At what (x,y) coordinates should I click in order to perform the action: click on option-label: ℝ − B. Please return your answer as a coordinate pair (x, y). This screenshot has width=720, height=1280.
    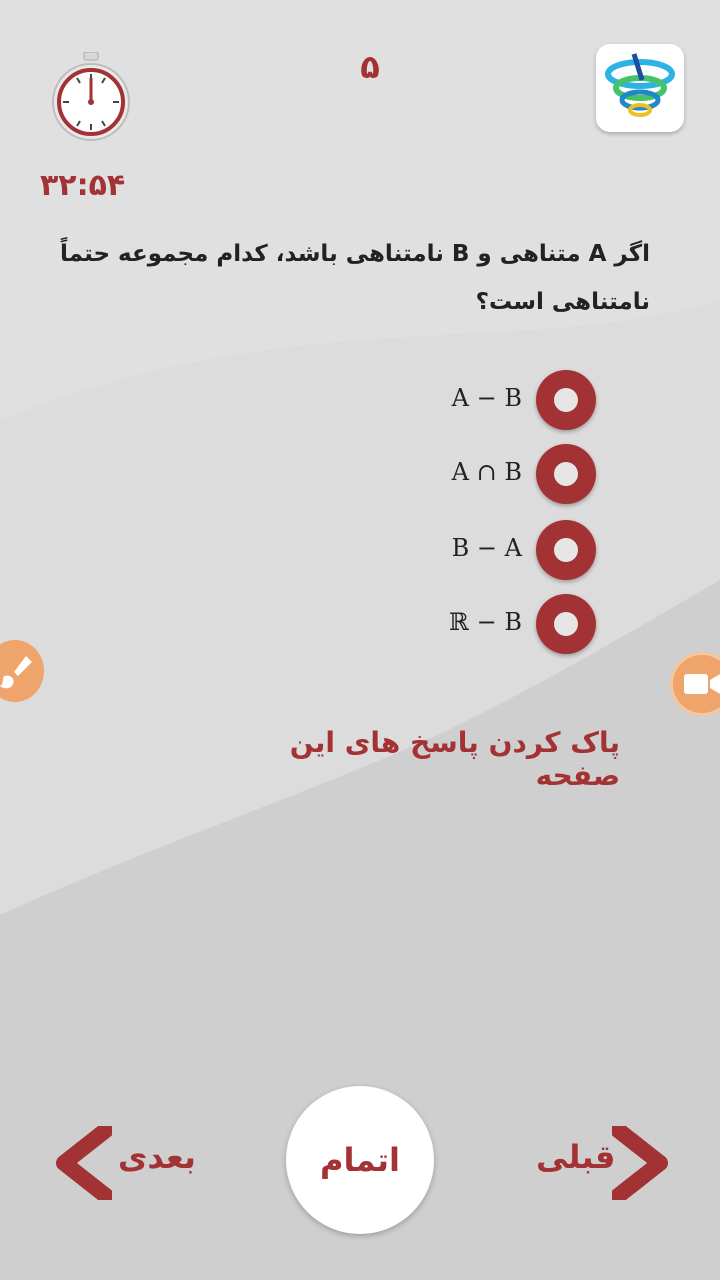
    Looking at the image, I should click on (485, 622).